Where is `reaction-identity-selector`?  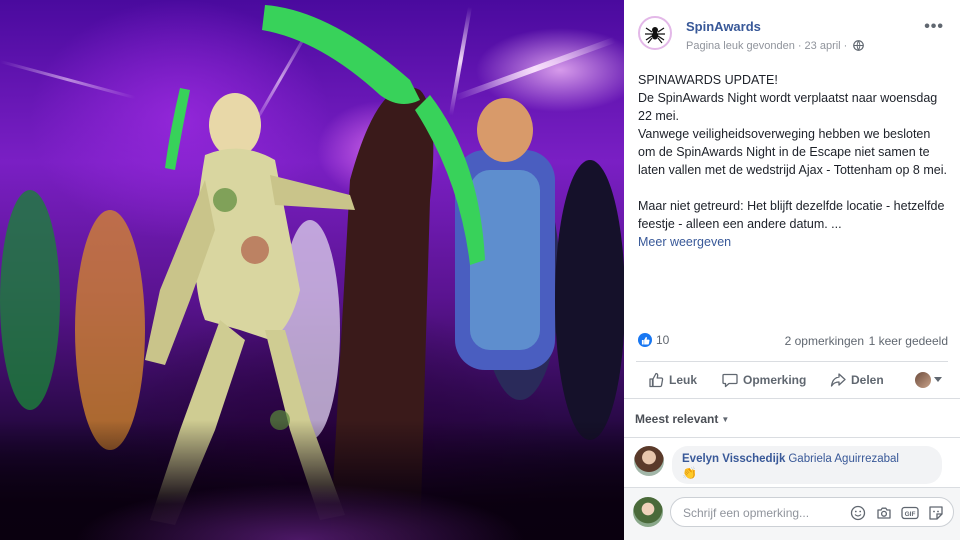 reaction-identity-selector is located at coordinates (928, 380).